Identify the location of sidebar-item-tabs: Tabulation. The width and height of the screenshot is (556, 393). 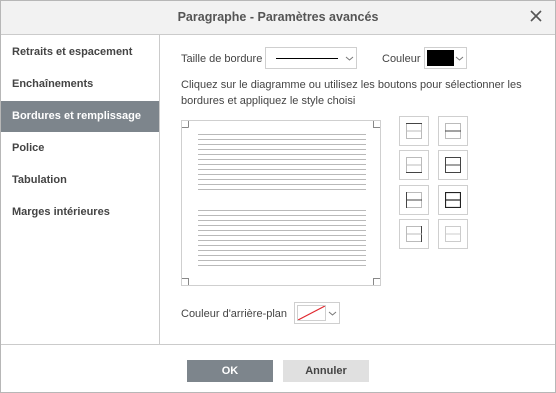
(80, 180).